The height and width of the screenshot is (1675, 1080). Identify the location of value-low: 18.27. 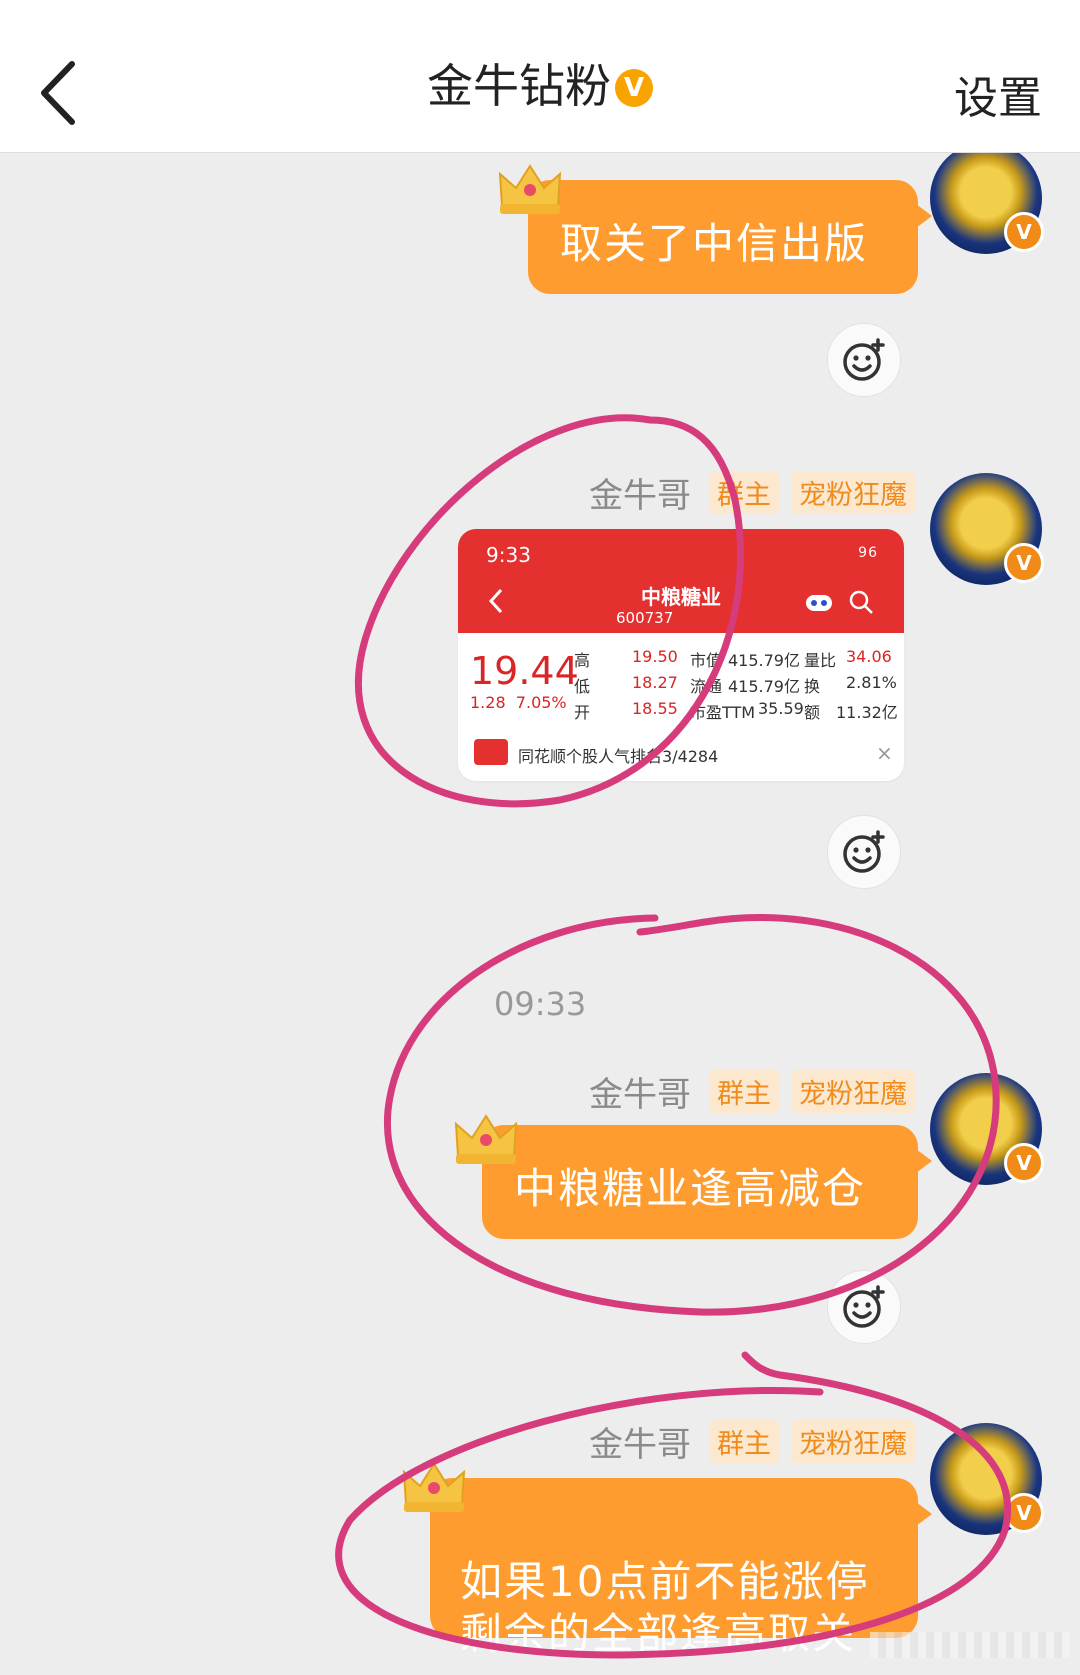
(655, 682).